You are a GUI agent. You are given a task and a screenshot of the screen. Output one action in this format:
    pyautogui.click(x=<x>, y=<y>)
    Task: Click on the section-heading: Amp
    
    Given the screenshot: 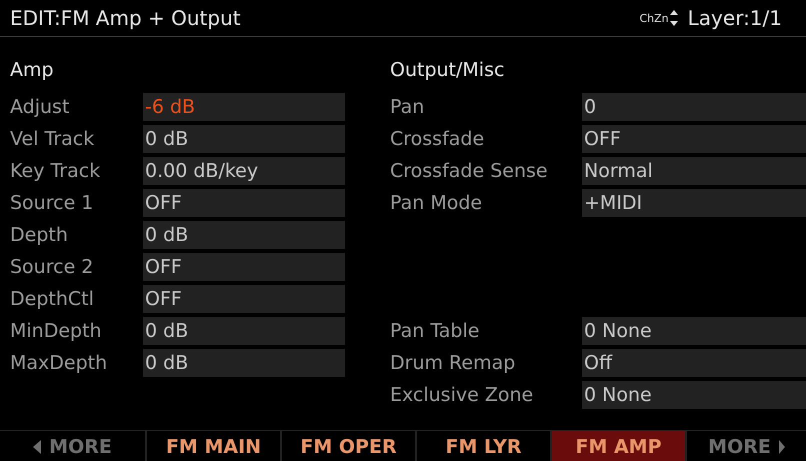 What is the action you would take?
    pyautogui.click(x=32, y=70)
    